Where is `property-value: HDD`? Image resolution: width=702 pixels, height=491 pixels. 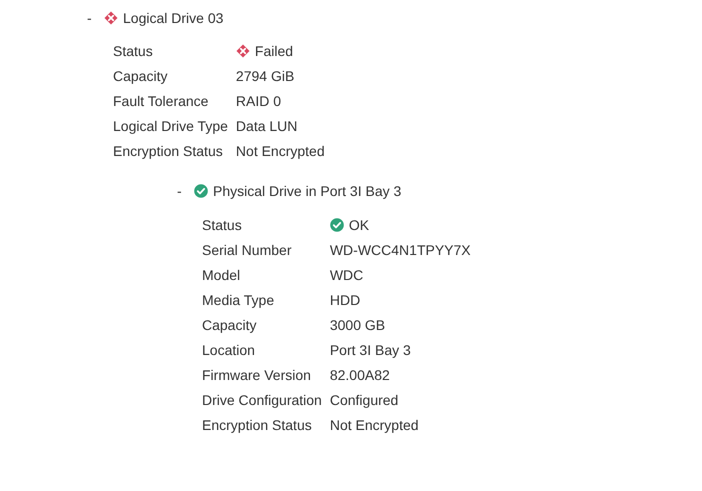 property-value: HDD is located at coordinates (345, 300).